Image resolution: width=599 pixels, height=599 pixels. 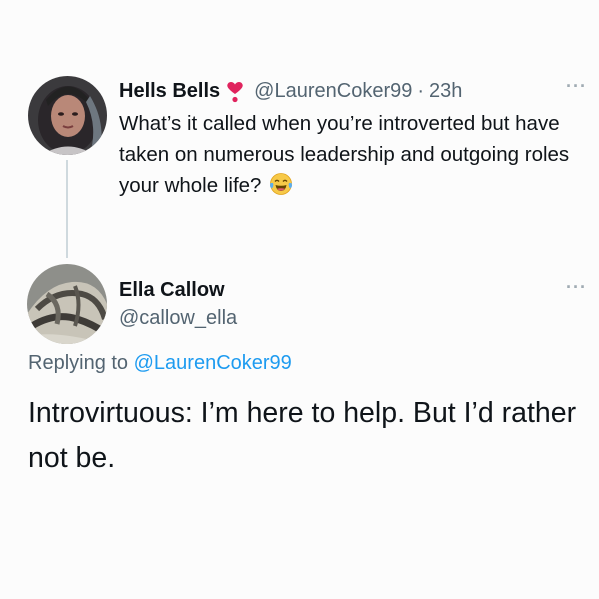 I want to click on replying-to: Replying to @LaurenCoker99, so click(x=160, y=363).